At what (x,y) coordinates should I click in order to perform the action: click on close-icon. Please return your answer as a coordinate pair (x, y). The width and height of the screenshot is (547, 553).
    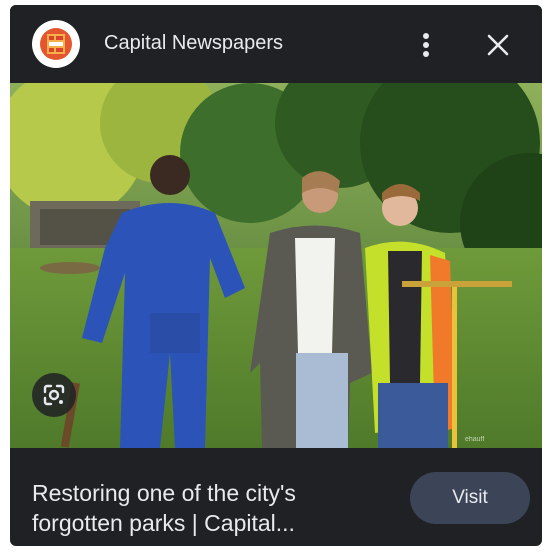
    Looking at the image, I should click on (498, 45).